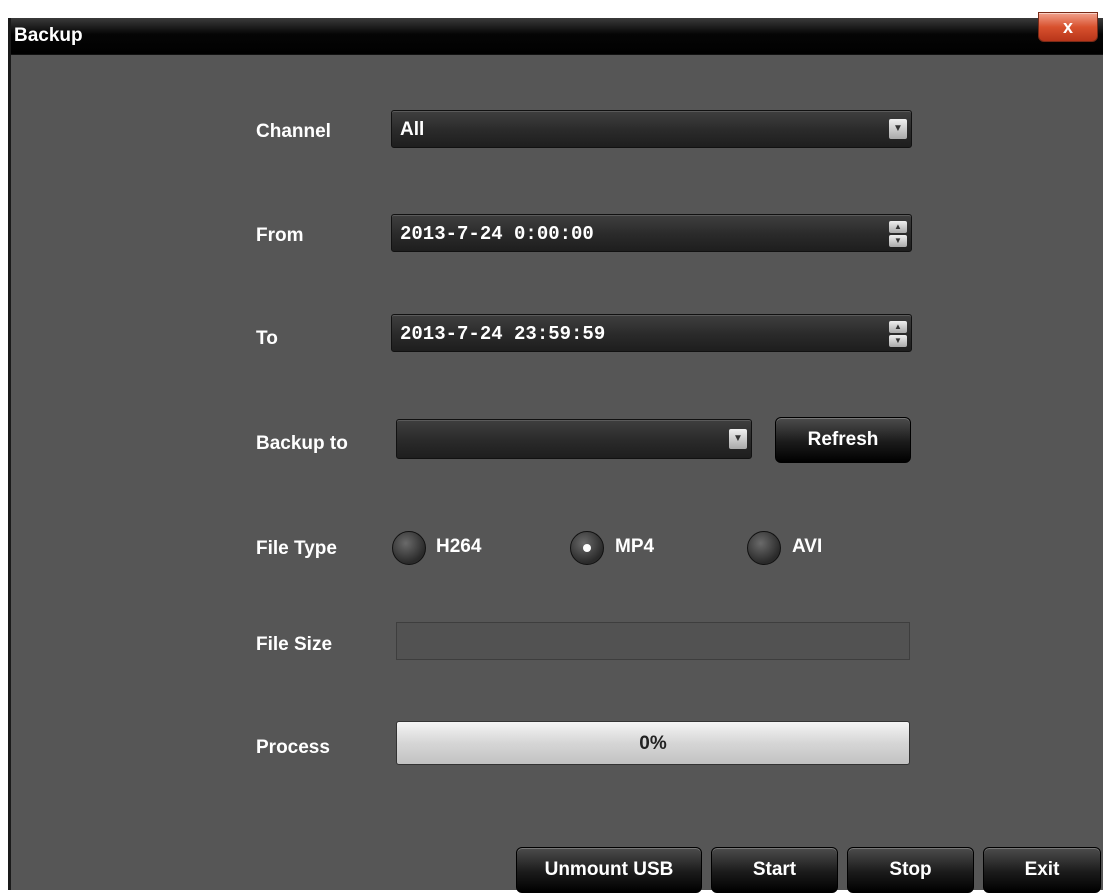 The image size is (1103, 893). Describe the element at coordinates (293, 131) in the screenshot. I see `channel-label: Channel` at that location.